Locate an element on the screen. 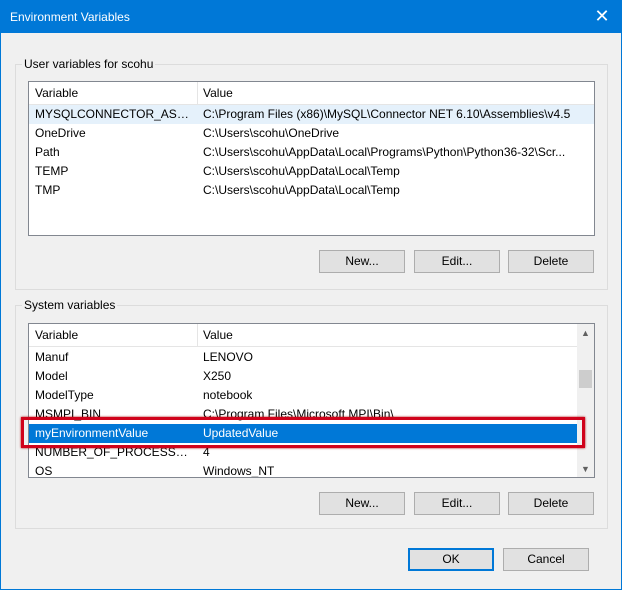  title-bar: Environment Variables ✕ is located at coordinates (311, 16).